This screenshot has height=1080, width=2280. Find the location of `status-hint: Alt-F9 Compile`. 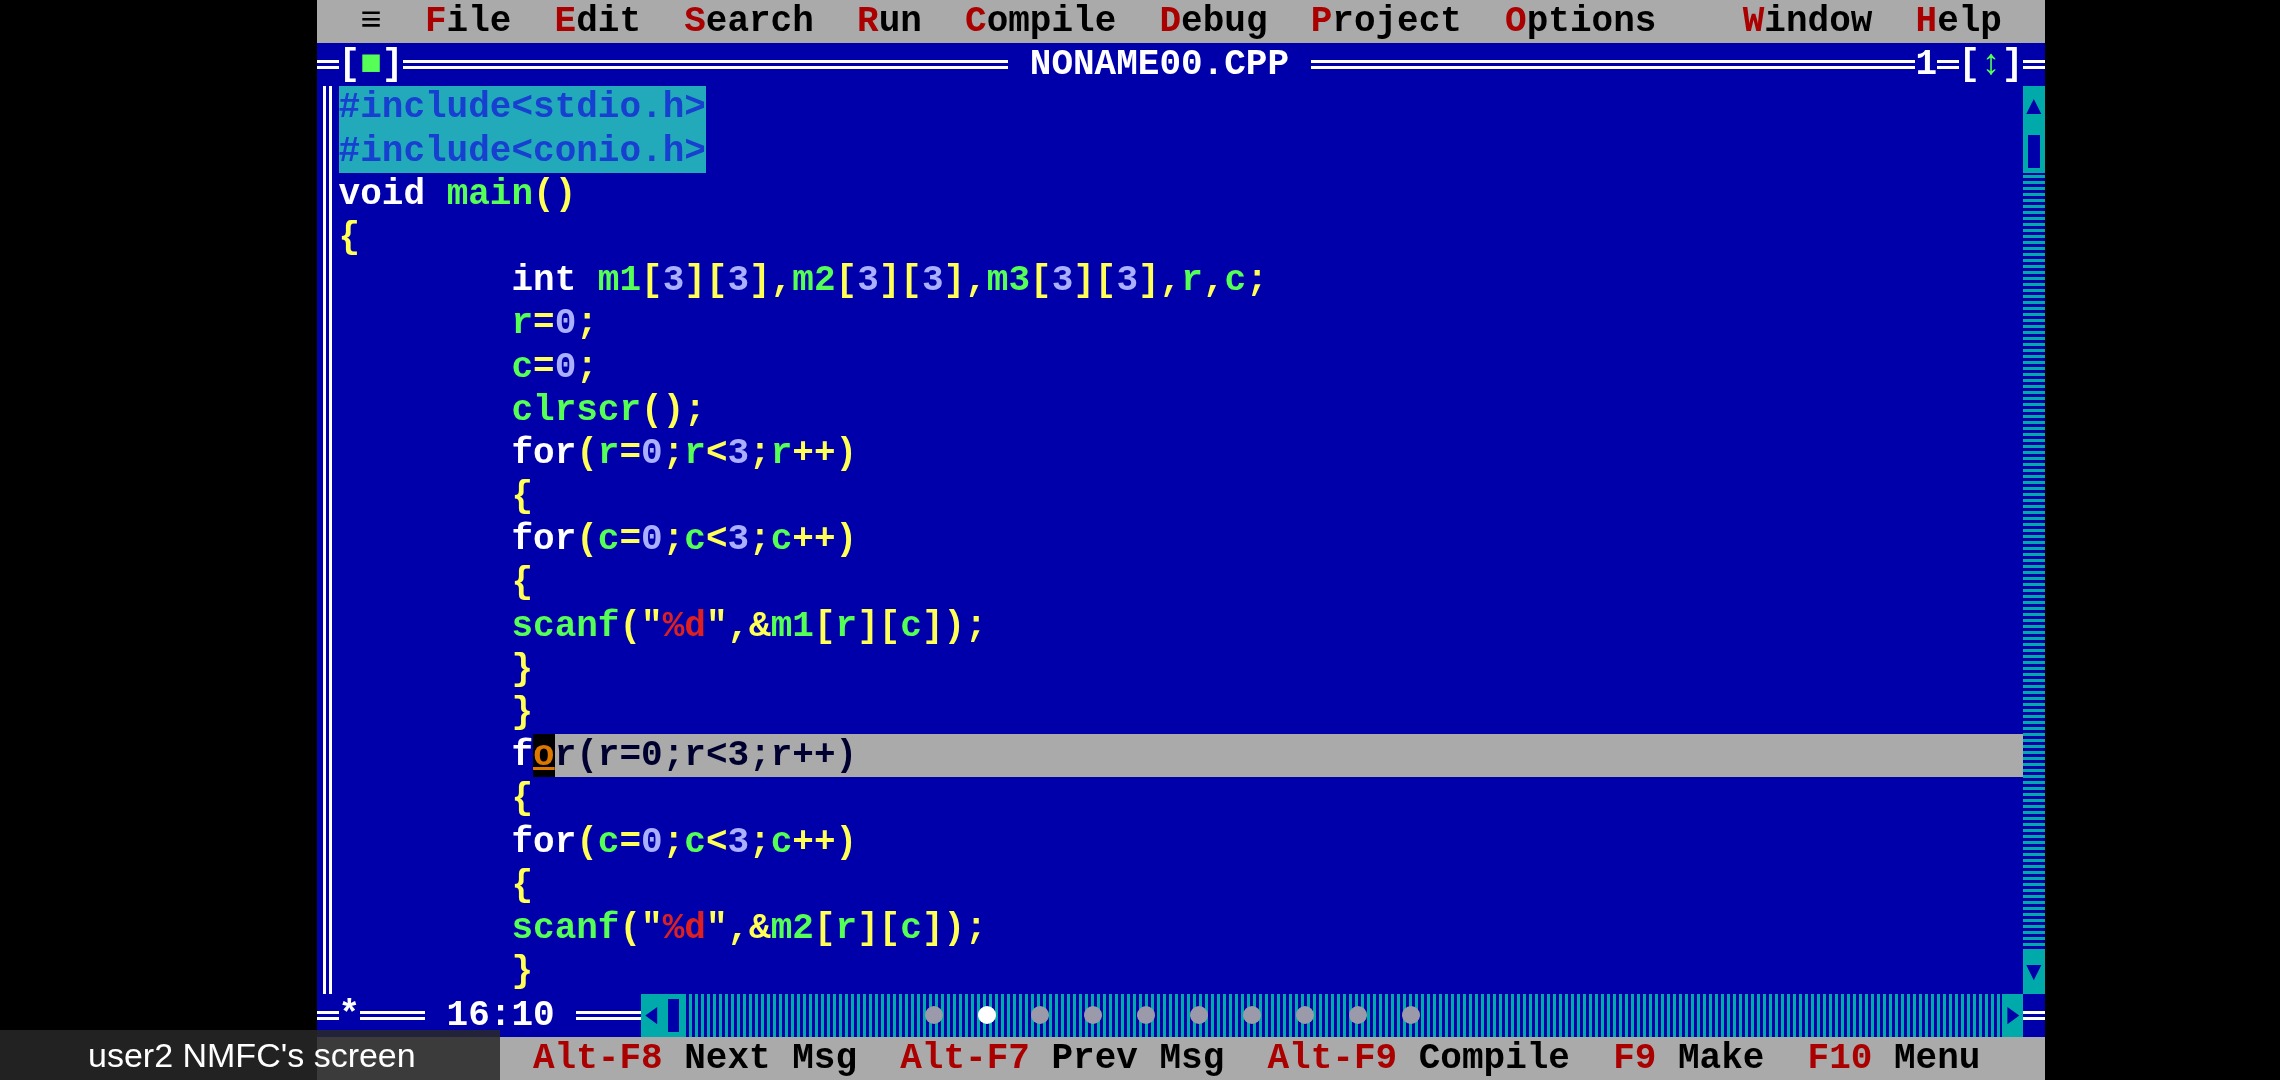

status-hint: Alt-F9 Compile is located at coordinates (1418, 1058).